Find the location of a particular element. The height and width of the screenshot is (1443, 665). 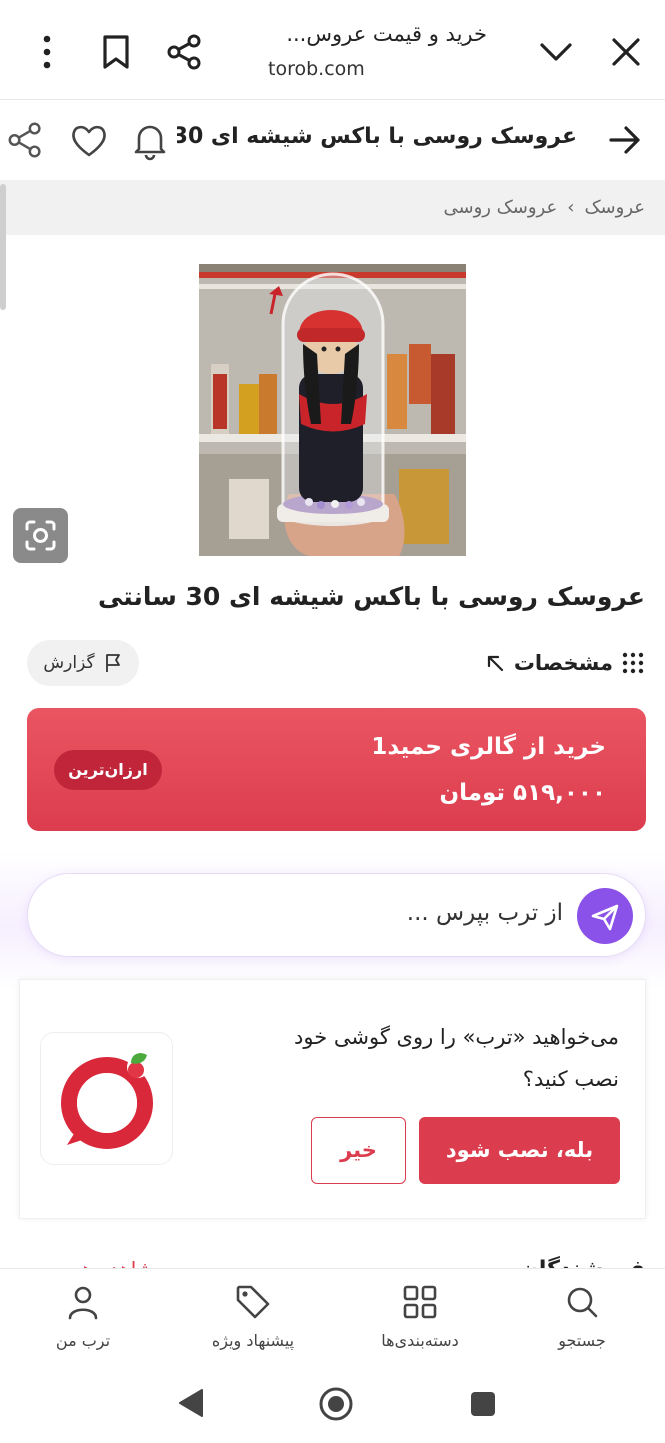

nav-special-offers: پیشنهاد ویژه is located at coordinates (253, 1319).